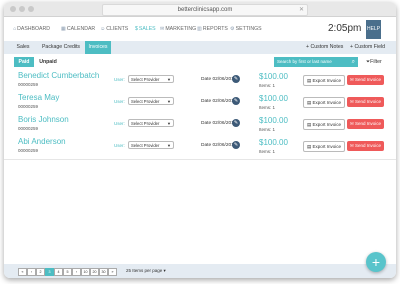  What do you see at coordinates (38, 97) in the screenshot?
I see `patient-name: Teresa May` at bounding box center [38, 97].